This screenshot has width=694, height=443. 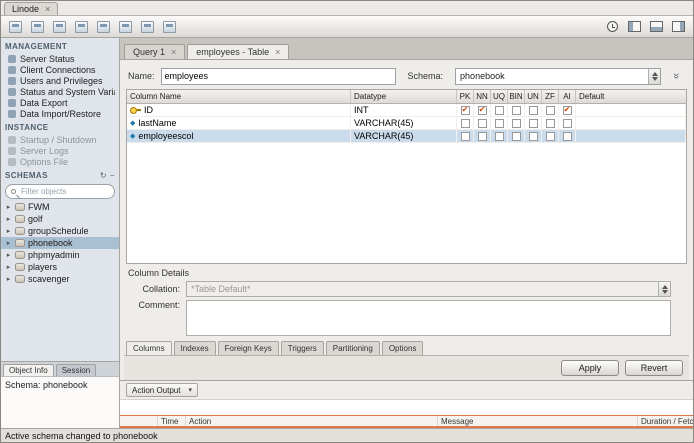 What do you see at coordinates (112, 175) in the screenshot?
I see `collapse-schemas-icon: −` at bounding box center [112, 175].